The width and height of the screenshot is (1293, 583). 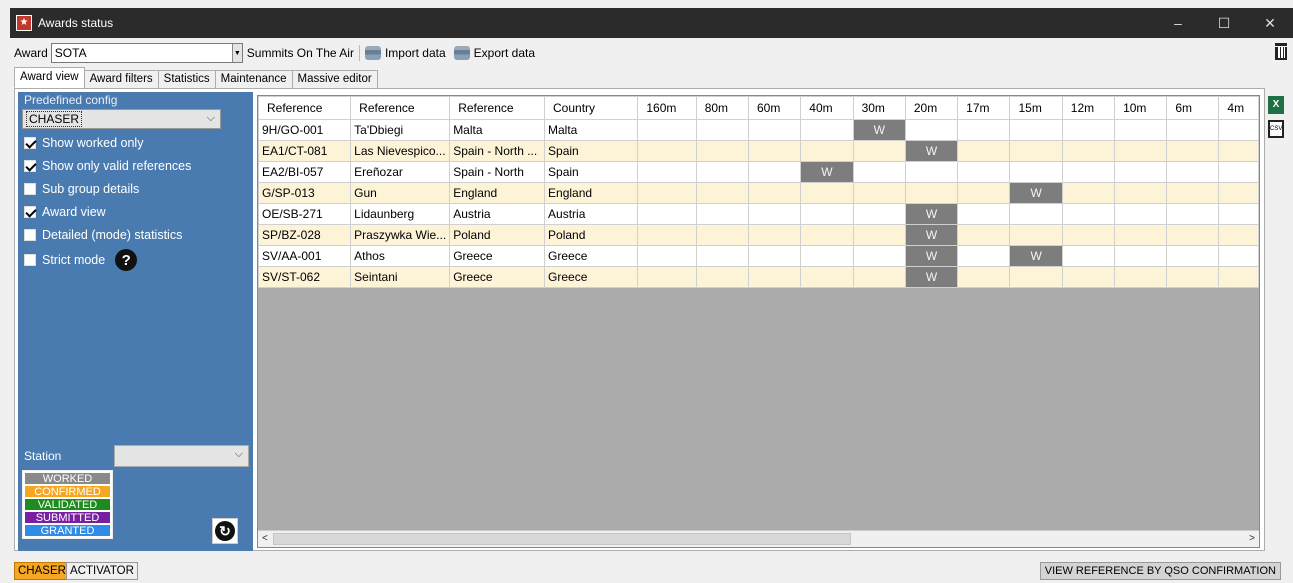 What do you see at coordinates (400, 172) in the screenshot?
I see `table-cell: Ereñozar` at bounding box center [400, 172].